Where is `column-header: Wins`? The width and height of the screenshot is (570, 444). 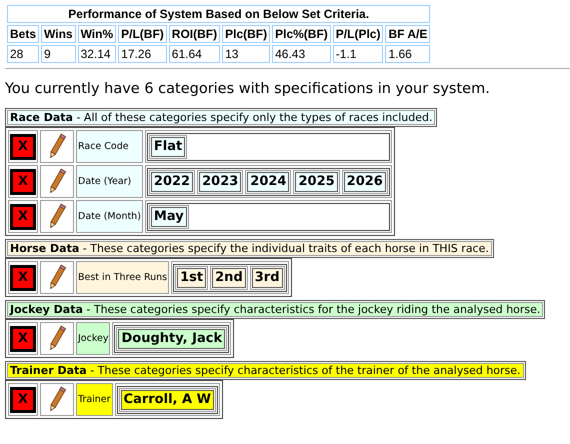 column-header: Wins is located at coordinates (58, 34).